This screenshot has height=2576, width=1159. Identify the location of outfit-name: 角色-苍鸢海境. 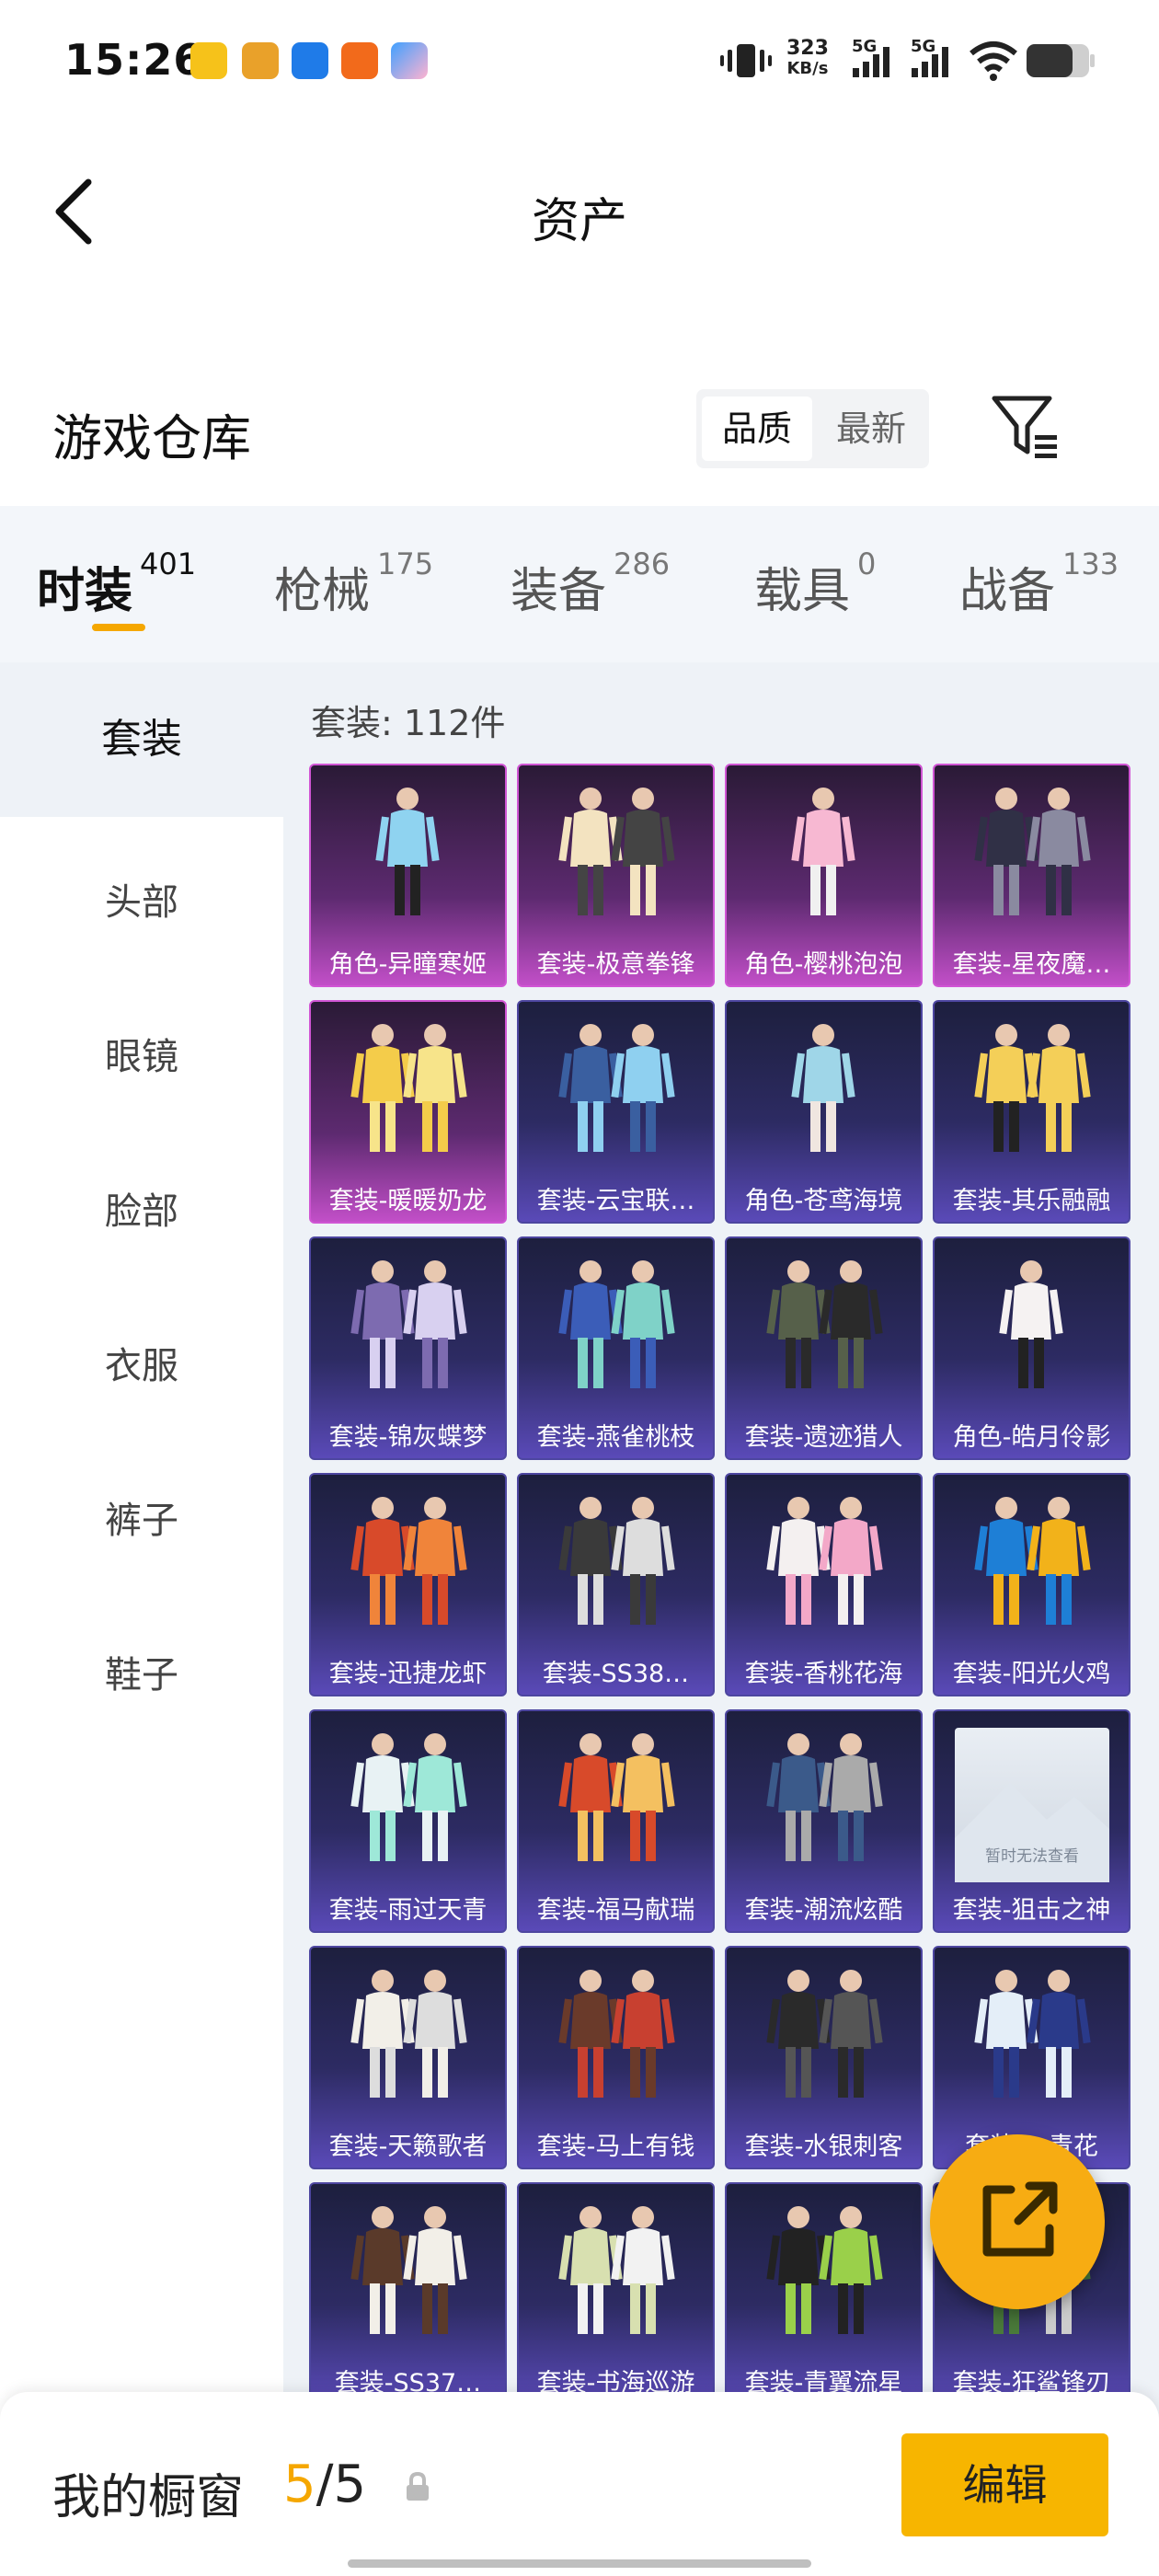
(823, 1201).